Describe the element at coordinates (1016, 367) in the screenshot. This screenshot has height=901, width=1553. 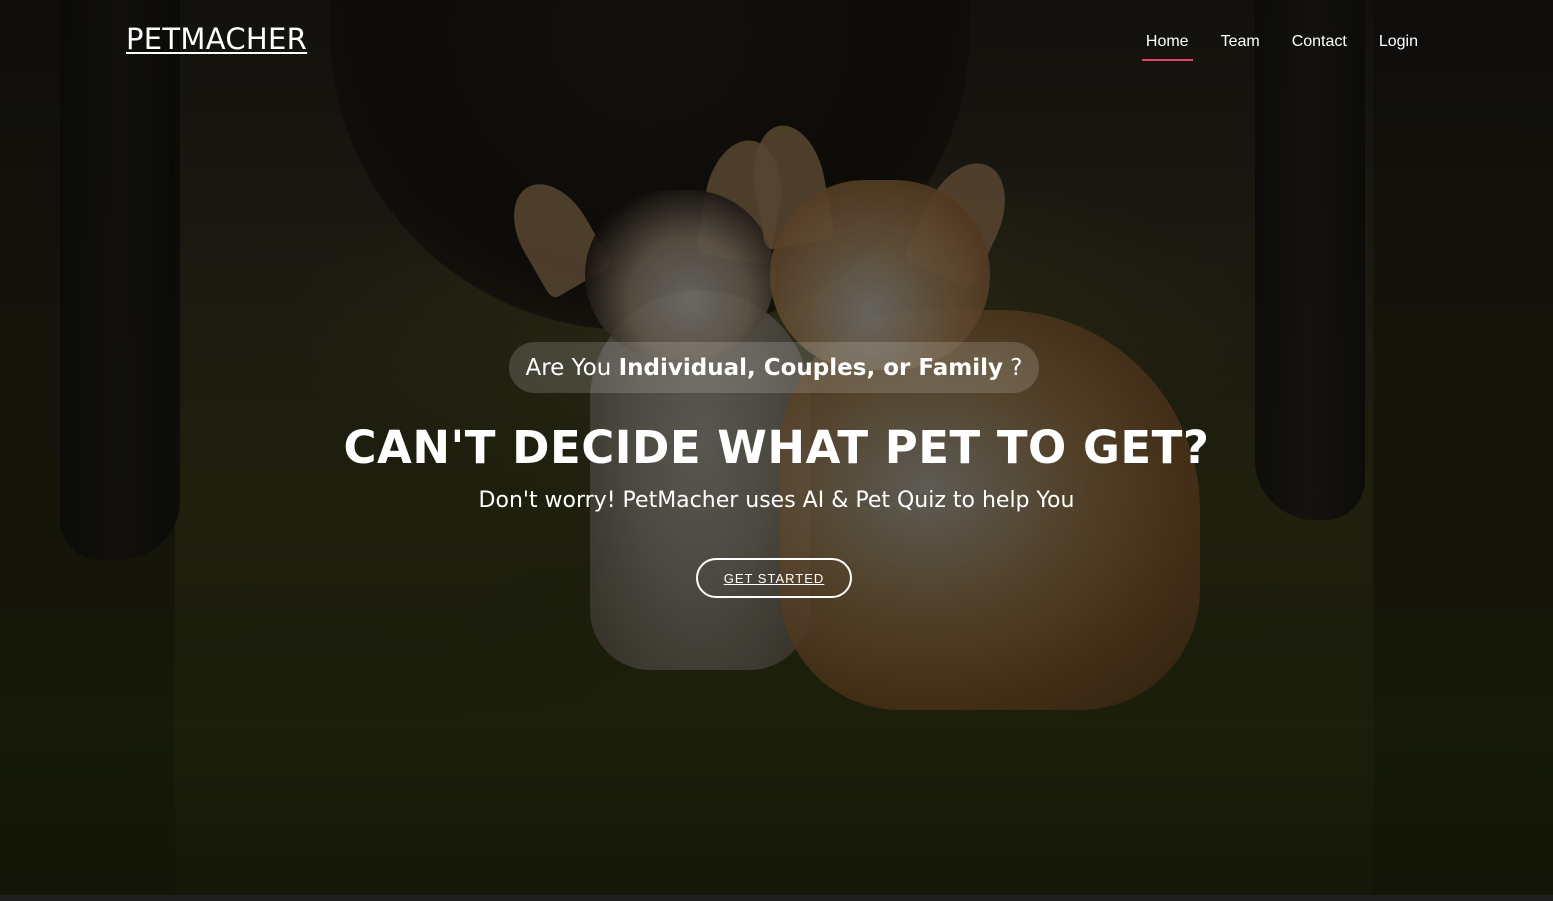
I see `pill-suffix: ?` at that location.